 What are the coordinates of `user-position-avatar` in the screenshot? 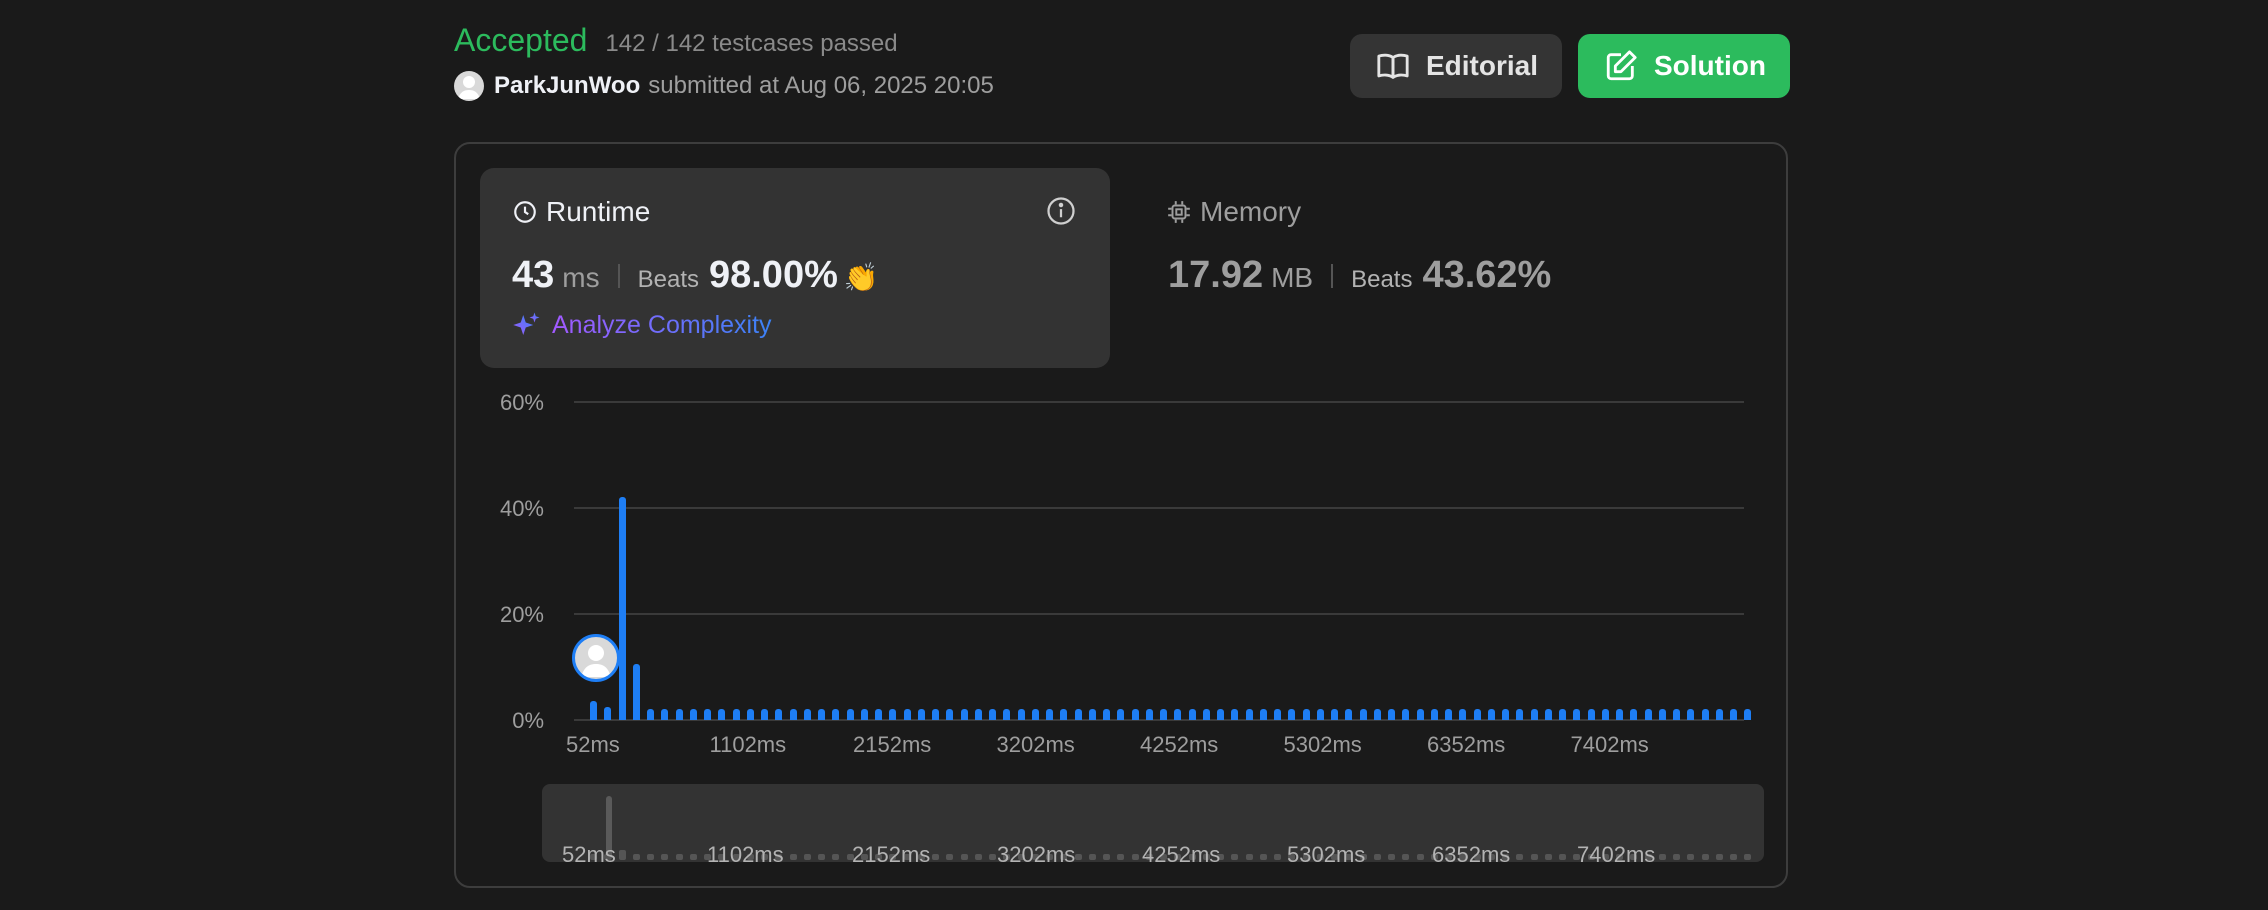 It's located at (596, 658).